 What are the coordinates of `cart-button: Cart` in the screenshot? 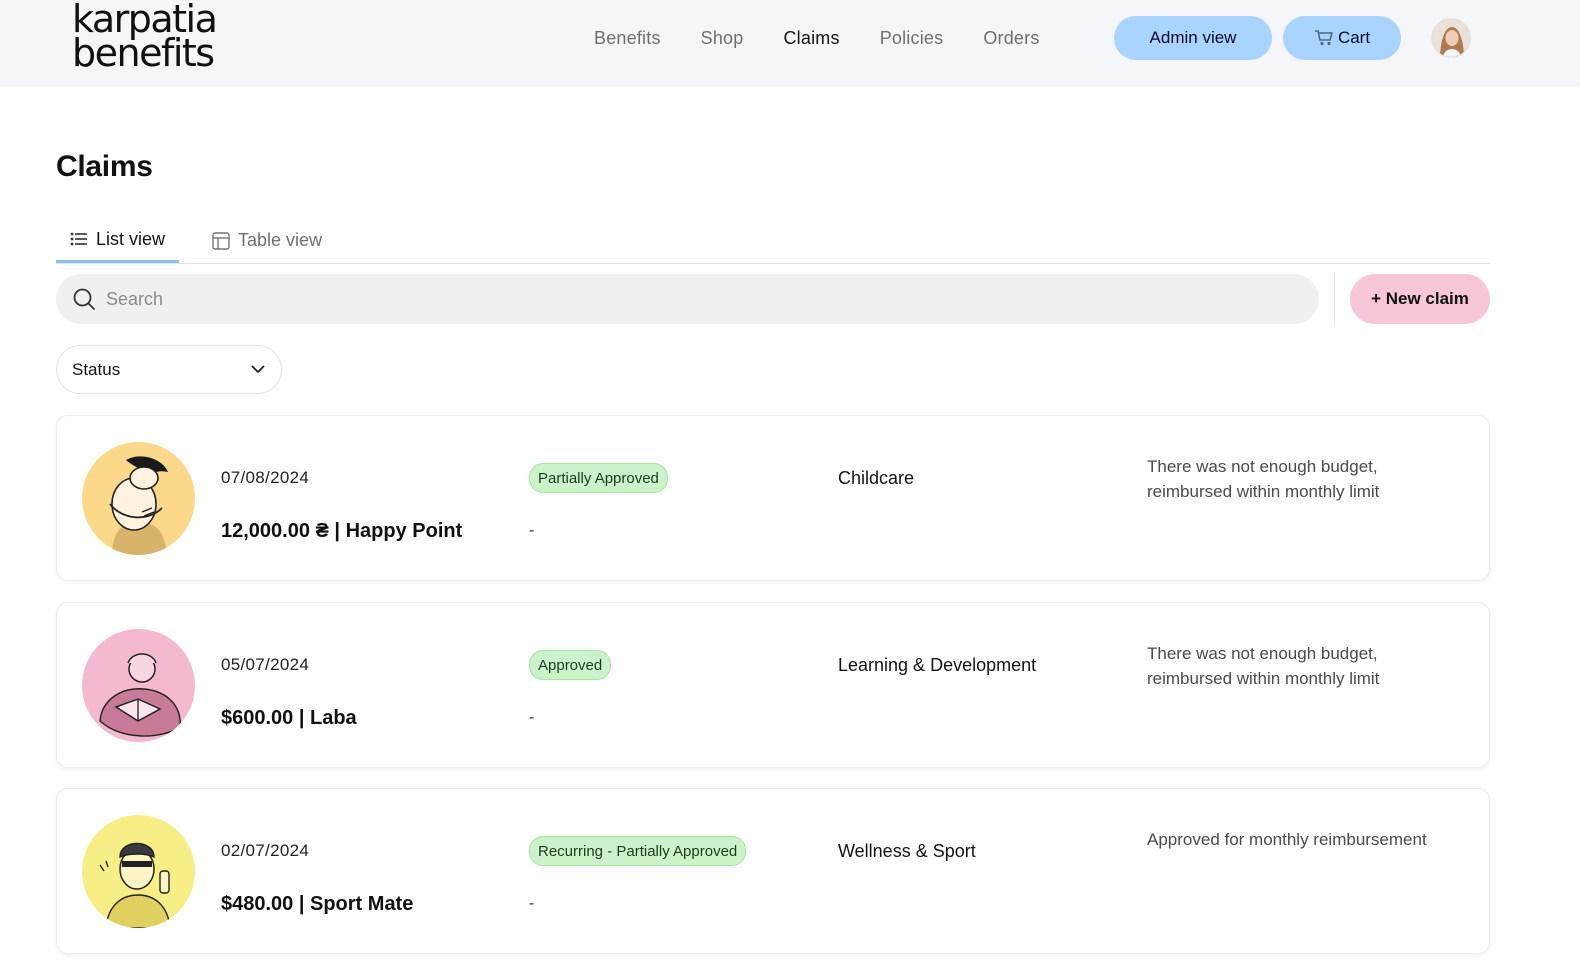 It's located at (1342, 38).